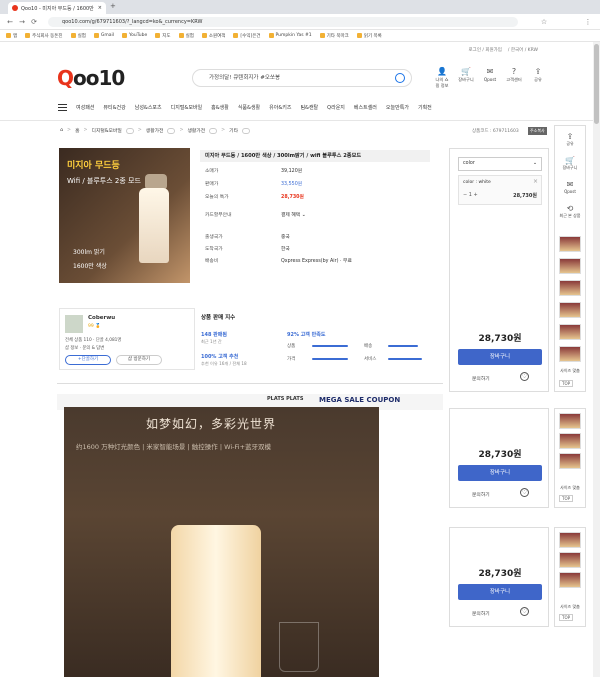  I want to click on category-menu-item: 뷰티&건강, so click(114, 107).